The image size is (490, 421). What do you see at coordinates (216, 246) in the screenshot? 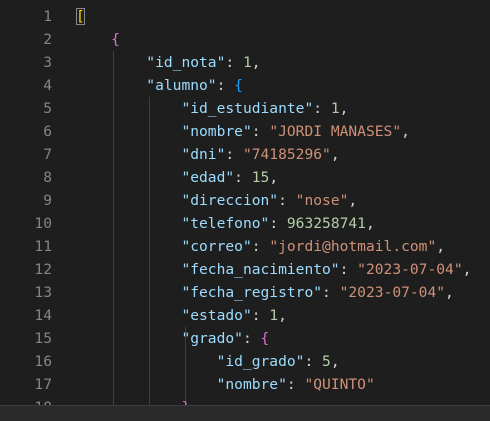
I see `code-token: "correo"` at bounding box center [216, 246].